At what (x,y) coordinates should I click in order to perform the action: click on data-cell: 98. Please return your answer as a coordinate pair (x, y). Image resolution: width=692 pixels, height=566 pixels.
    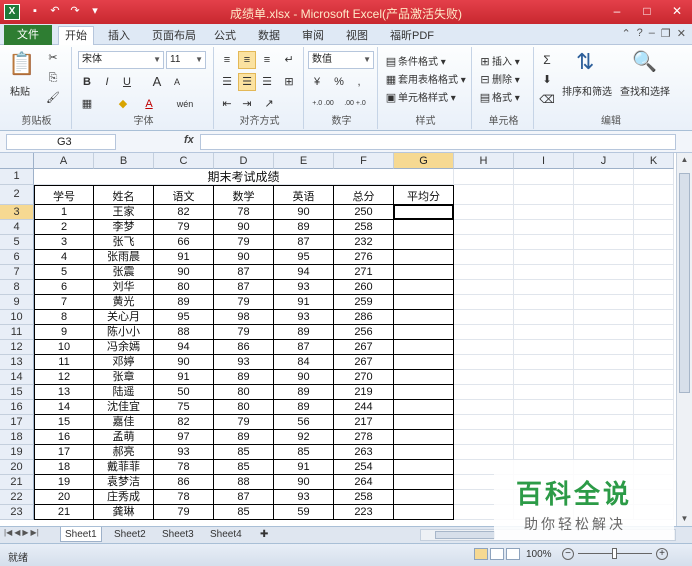
    Looking at the image, I should click on (244, 317).